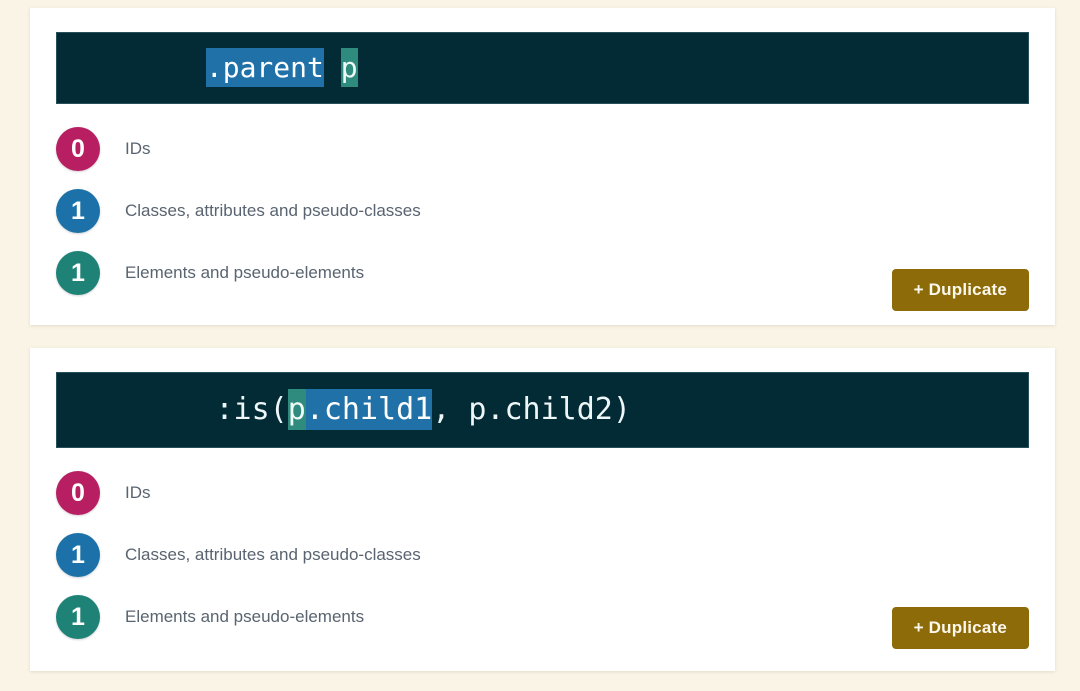 This screenshot has height=691, width=1080. What do you see at coordinates (264, 67) in the screenshot?
I see `selector-token-class: .parent` at bounding box center [264, 67].